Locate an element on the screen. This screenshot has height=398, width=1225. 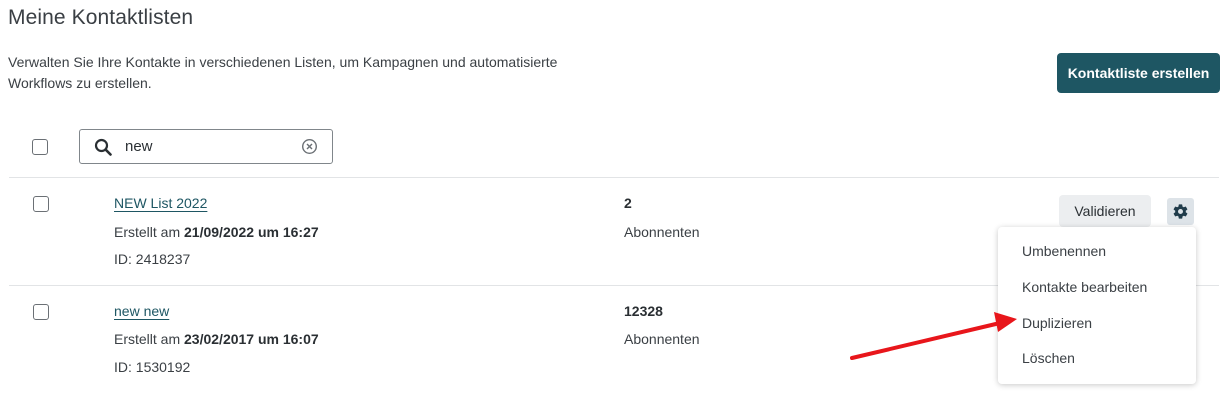
search-input: new is located at coordinates (206, 146).